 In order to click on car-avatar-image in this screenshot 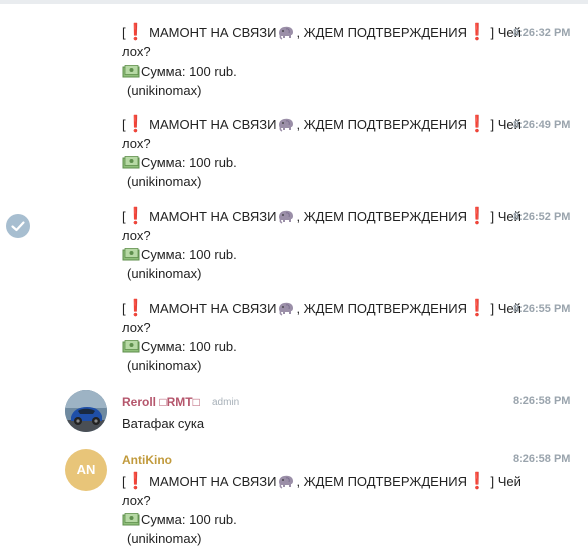, I will do `click(86, 411)`.